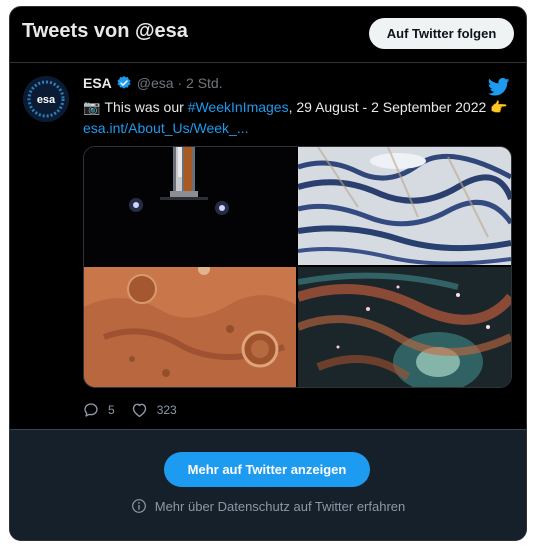  What do you see at coordinates (441, 33) in the screenshot?
I see `follow-button: Auf Twitter folgen` at bounding box center [441, 33].